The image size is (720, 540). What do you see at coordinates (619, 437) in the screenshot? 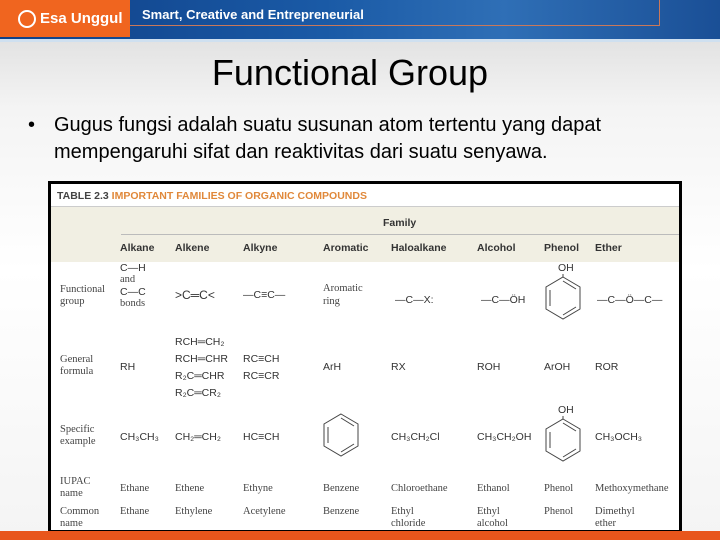
I see `cell-ether-ex: CH₃OCH₃` at bounding box center [619, 437].